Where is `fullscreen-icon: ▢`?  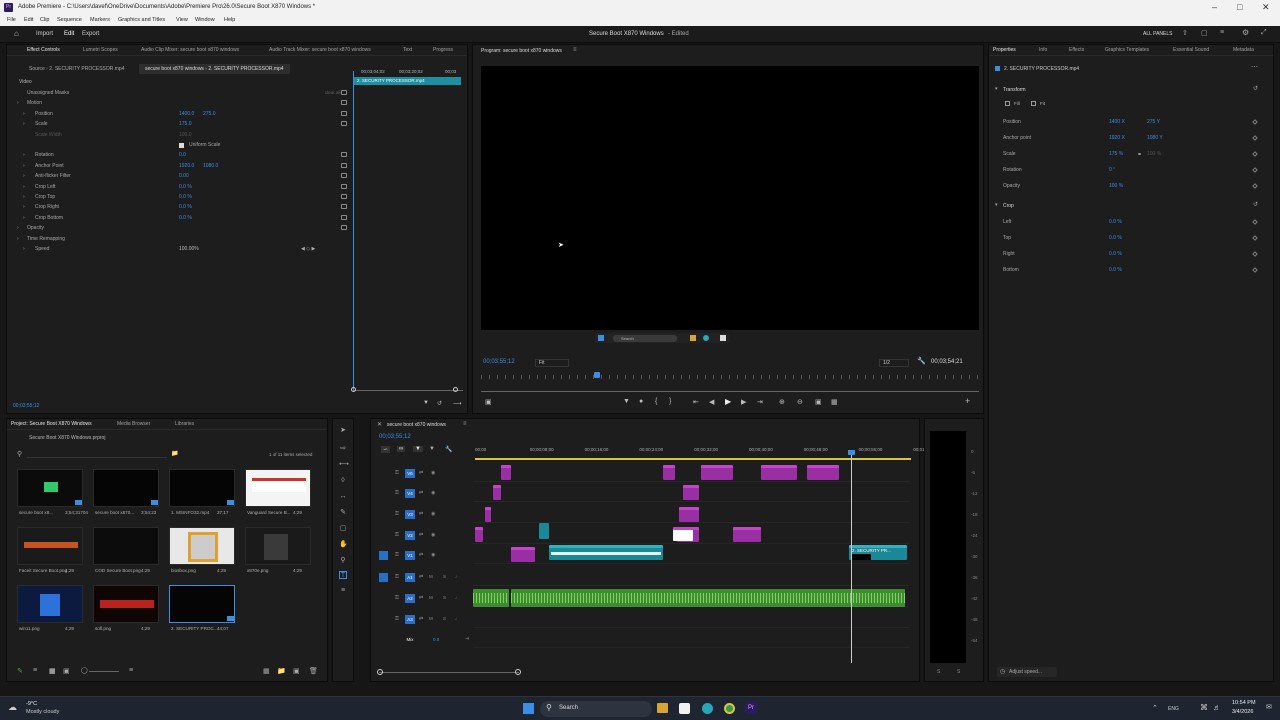
fullscreen-icon: ▢ is located at coordinates (1204, 33).